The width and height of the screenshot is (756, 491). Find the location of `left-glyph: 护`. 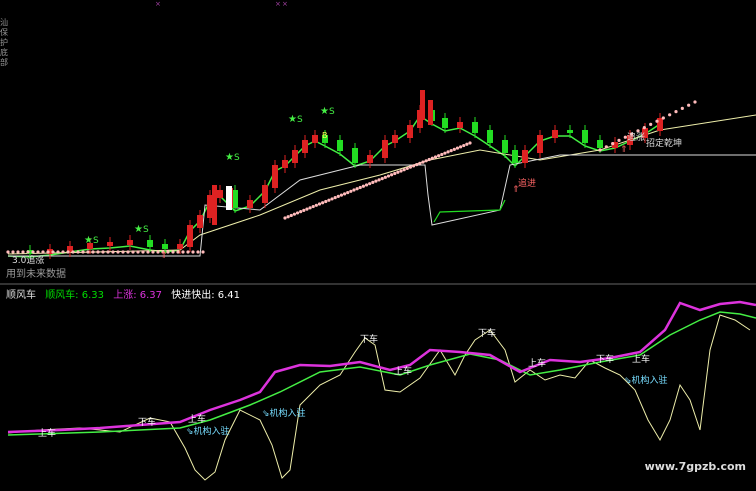

left-glyph: 护 is located at coordinates (4, 42).